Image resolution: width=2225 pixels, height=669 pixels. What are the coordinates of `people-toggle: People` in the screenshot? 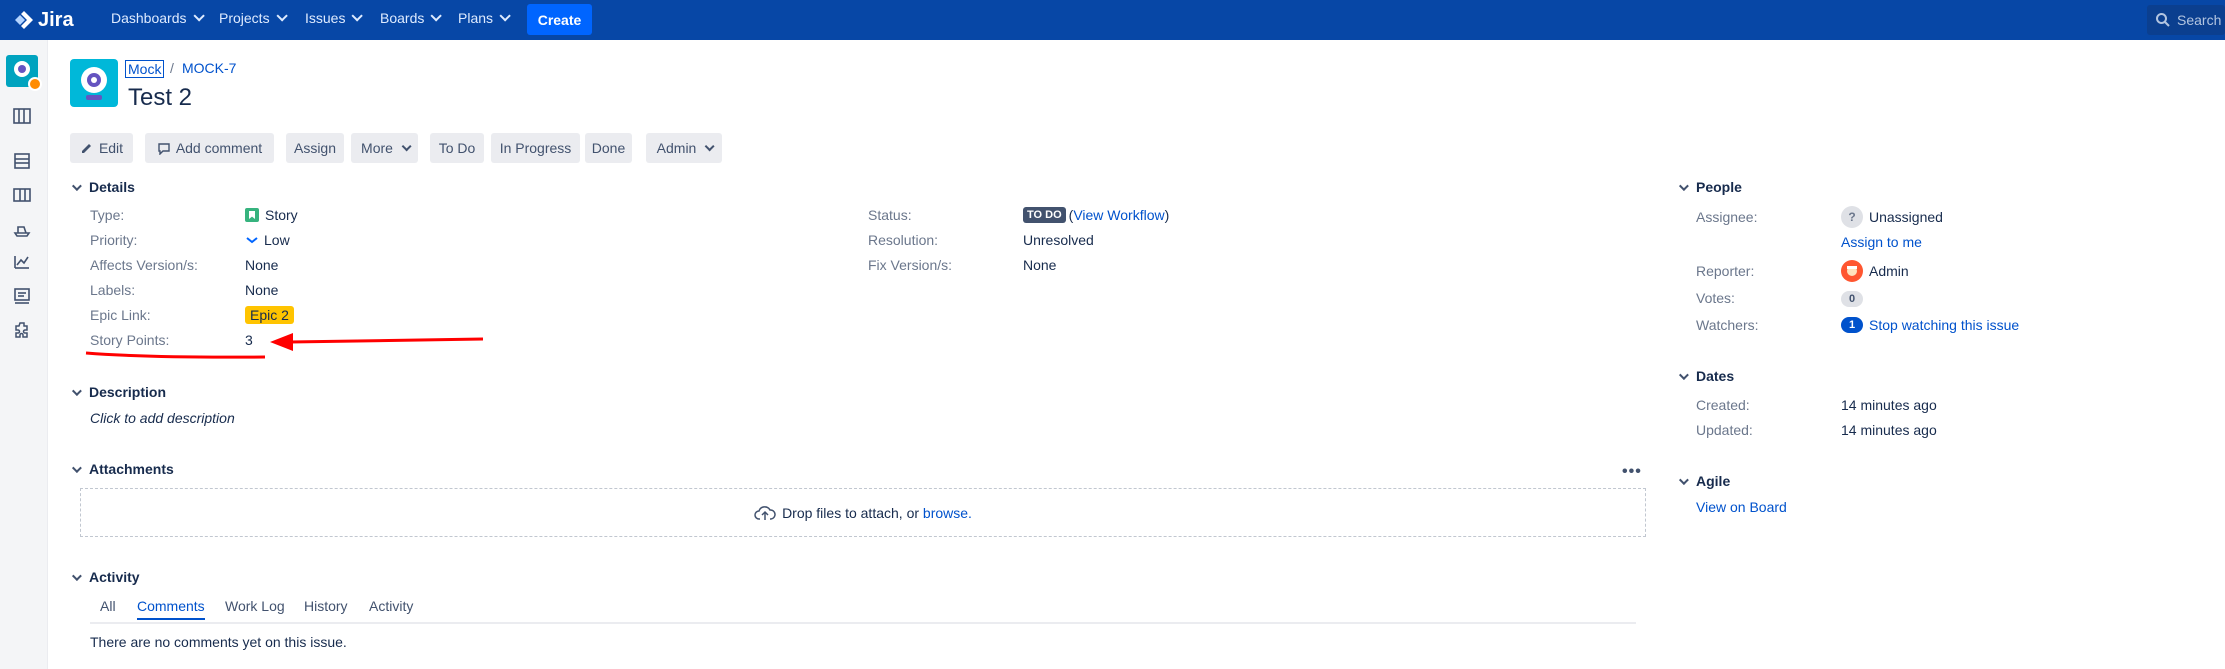 It's located at (1709, 187).